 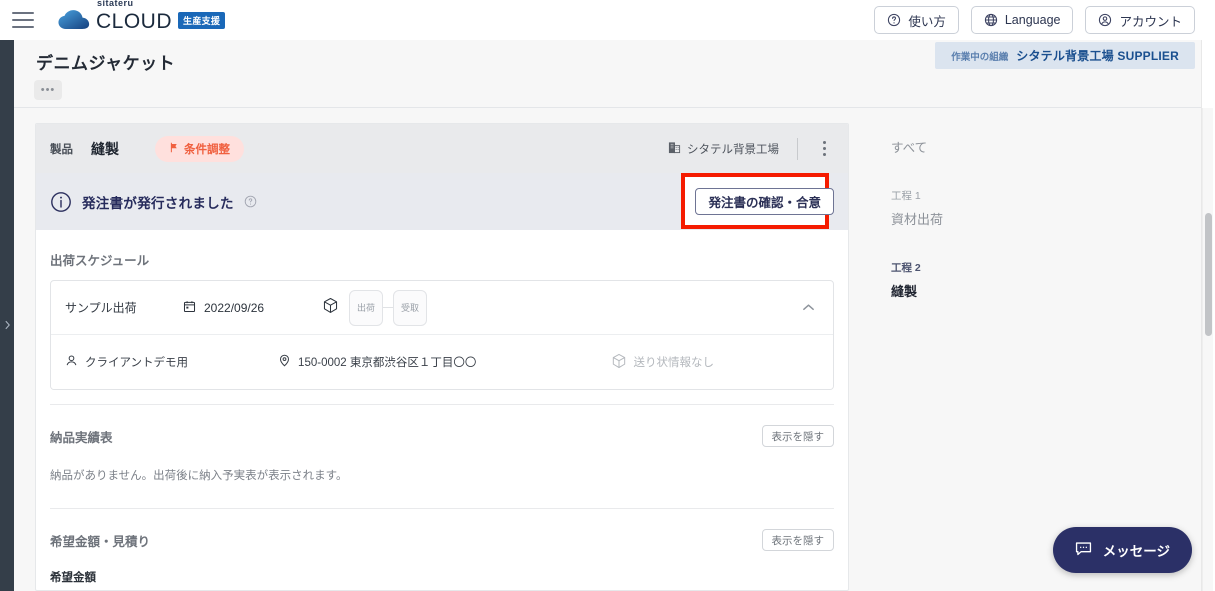 I want to click on delivery-section-header: 納品実績表 表示を隠す, so click(x=442, y=426).